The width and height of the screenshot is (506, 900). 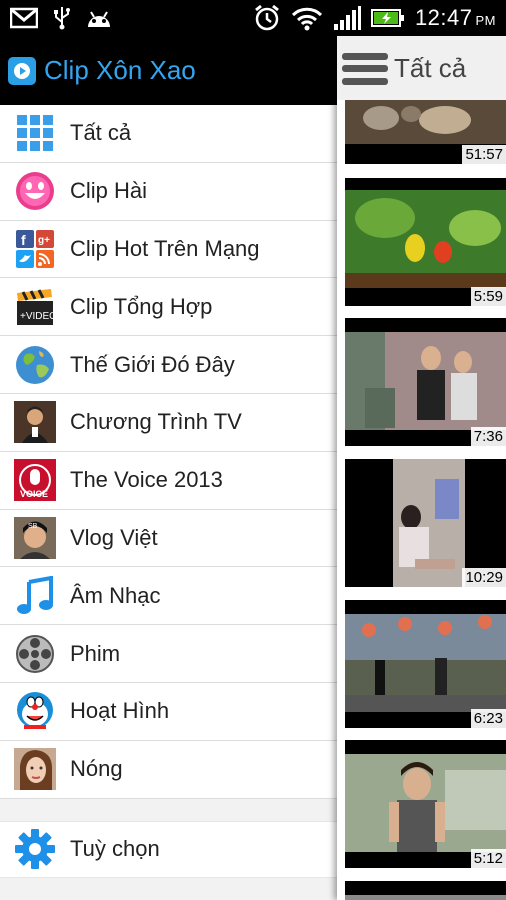 What do you see at coordinates (267, 17) in the screenshot?
I see `alarm-icon` at bounding box center [267, 17].